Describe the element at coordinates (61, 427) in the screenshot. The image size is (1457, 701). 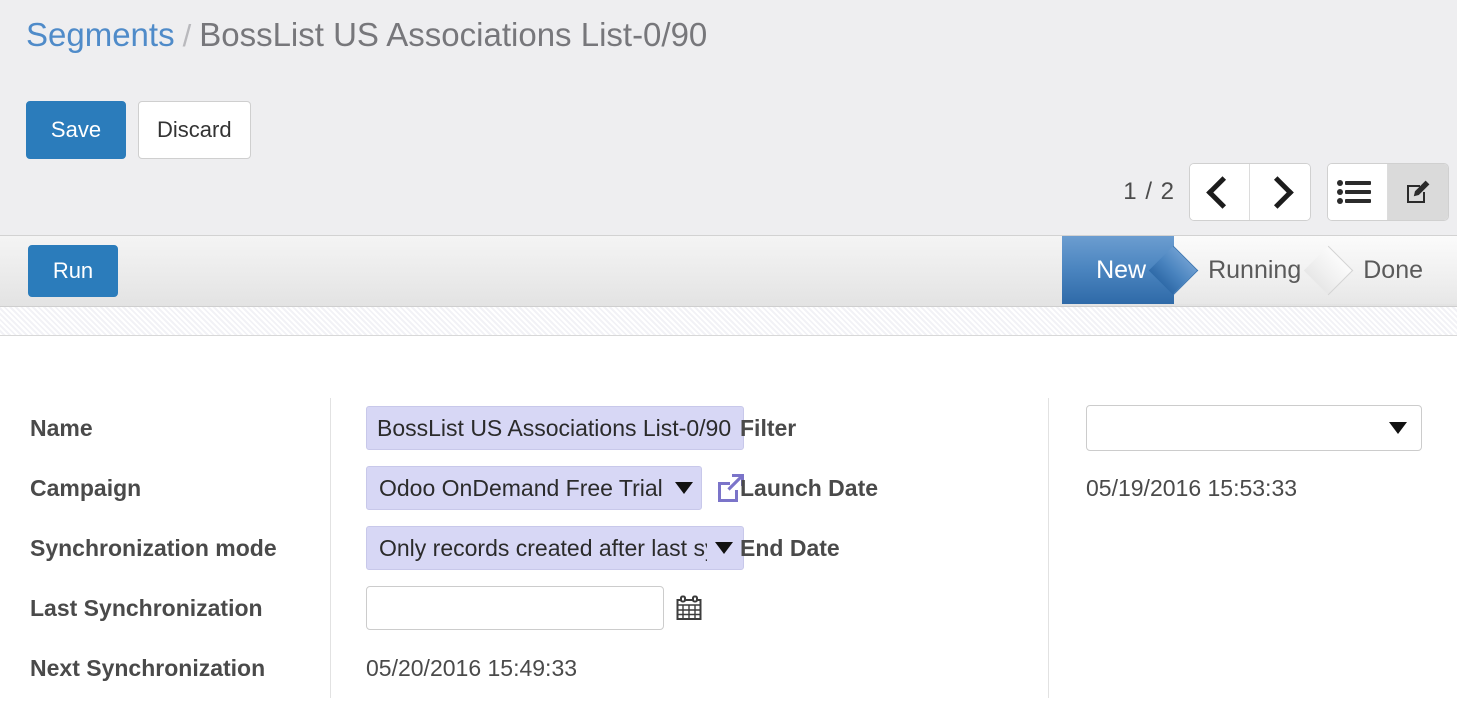
I see `field-label-name: Name` at that location.